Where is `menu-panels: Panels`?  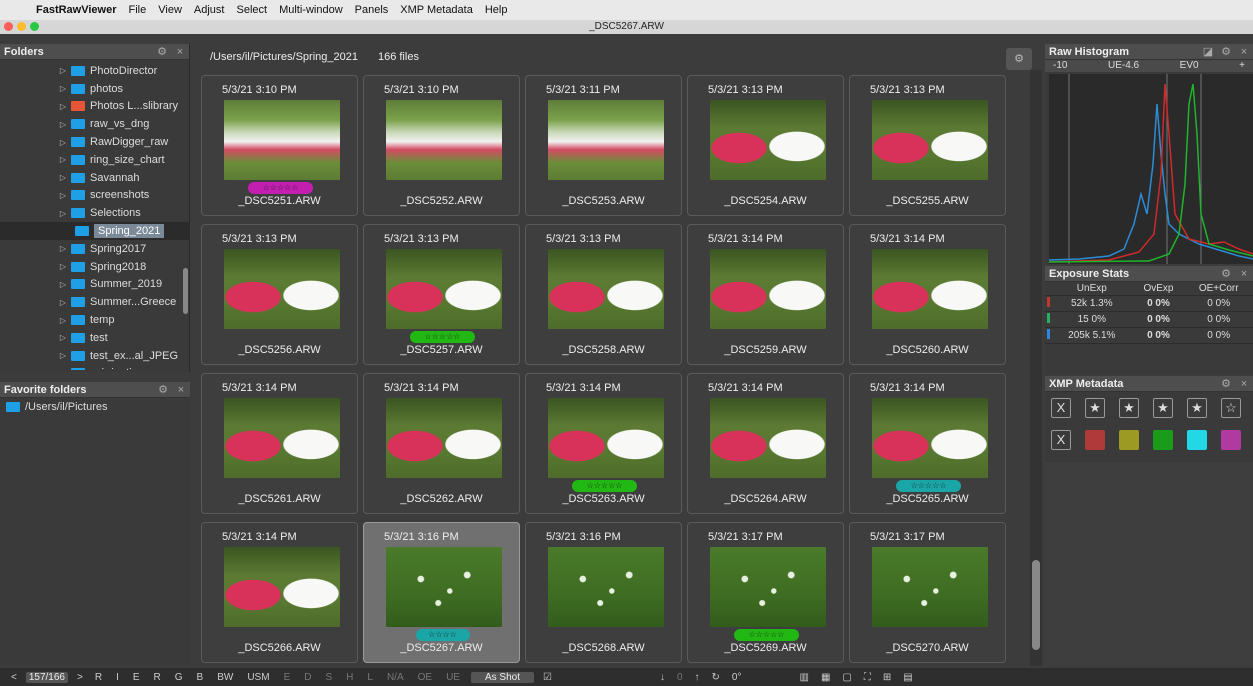 menu-panels: Panels is located at coordinates (372, 10).